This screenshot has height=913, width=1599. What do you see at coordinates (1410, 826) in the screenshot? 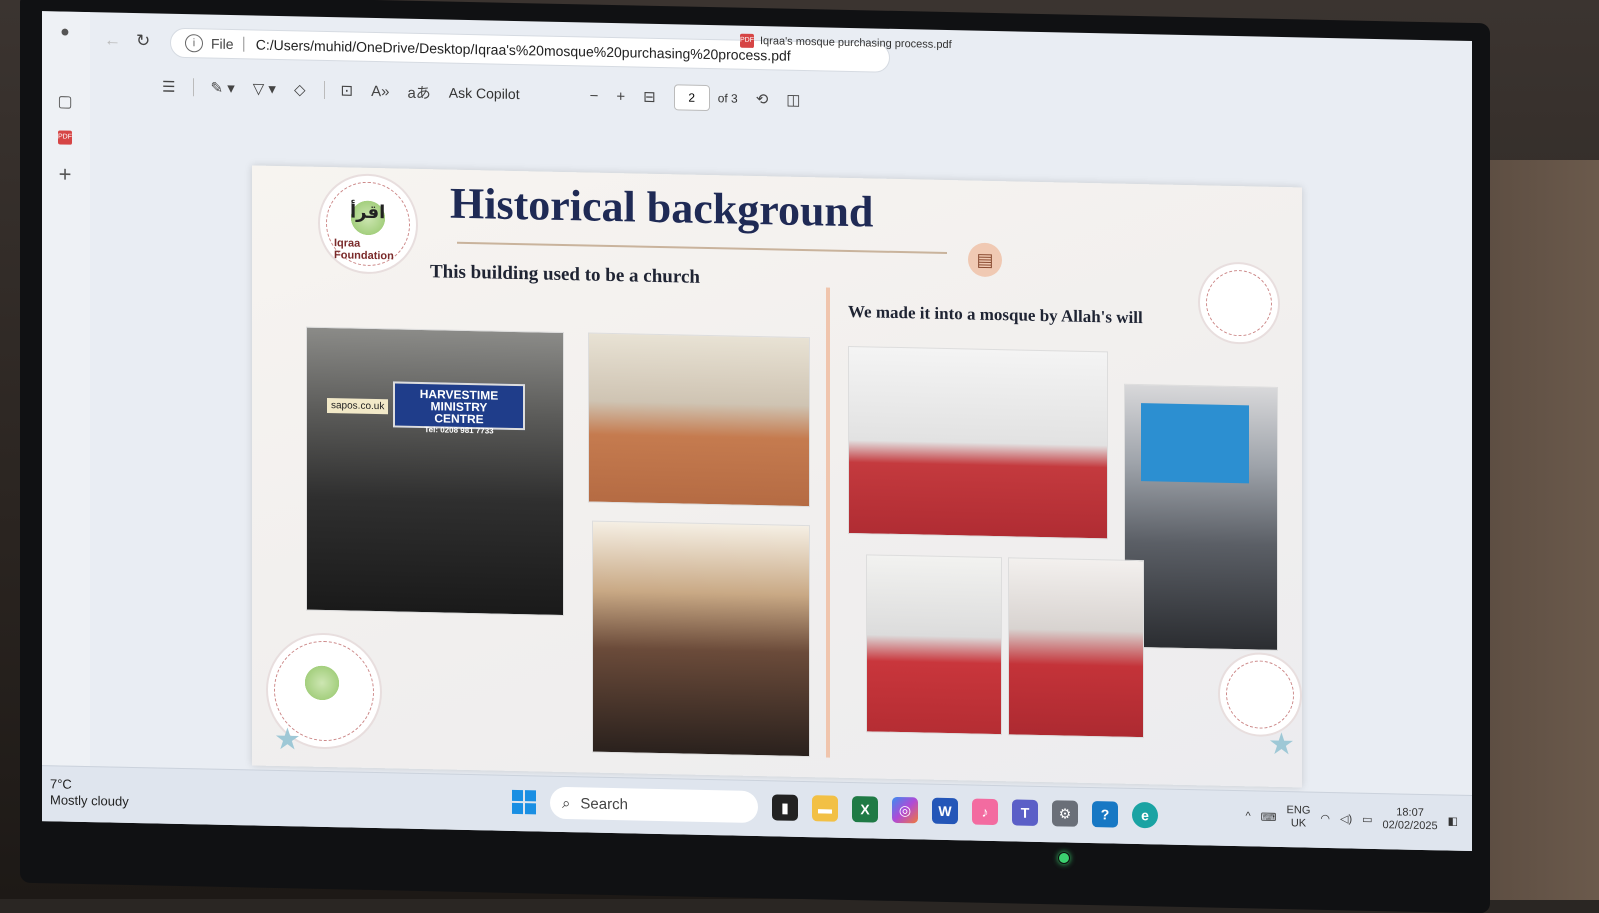
I see `clock-date: 02/02/2025` at bounding box center [1410, 826].